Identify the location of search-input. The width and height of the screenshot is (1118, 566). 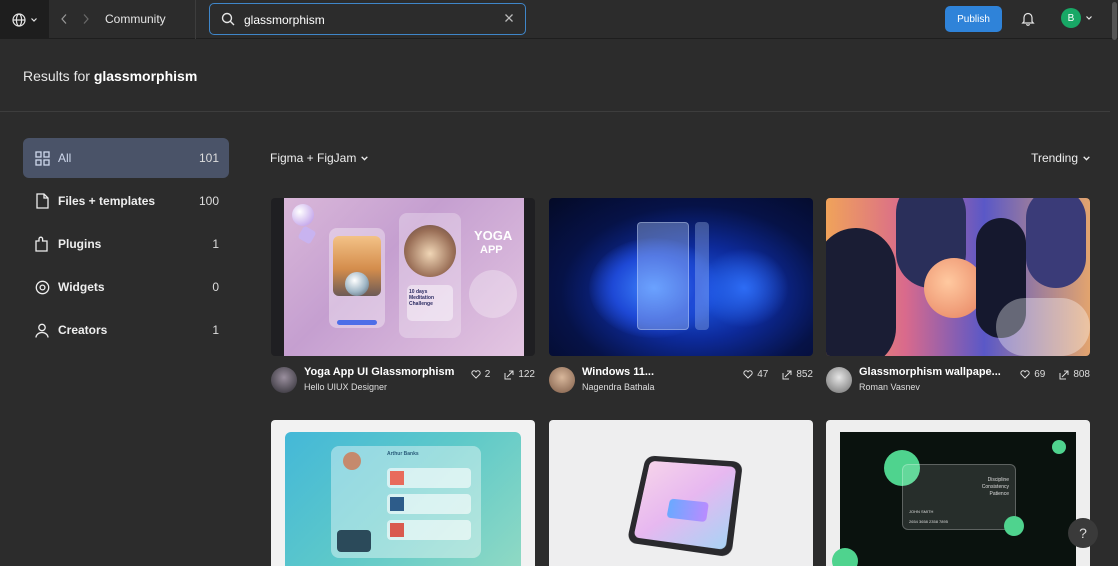
(369, 20).